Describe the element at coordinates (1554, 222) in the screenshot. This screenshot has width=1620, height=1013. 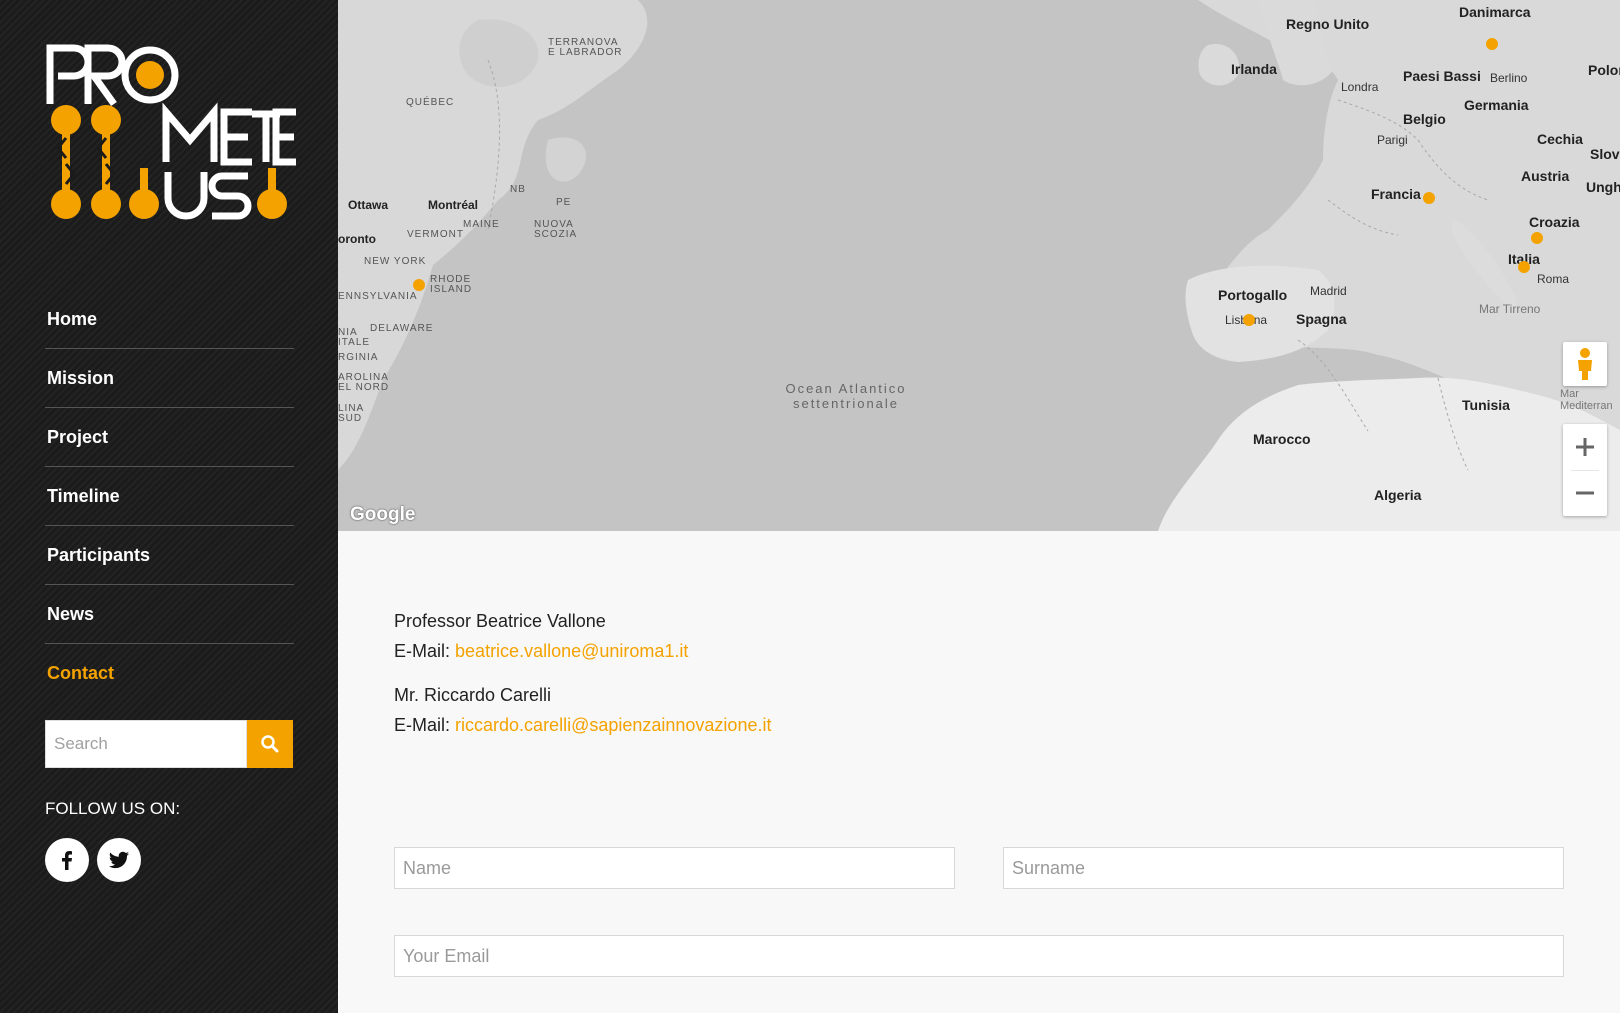
I see `map-label-country: Croazia` at that location.